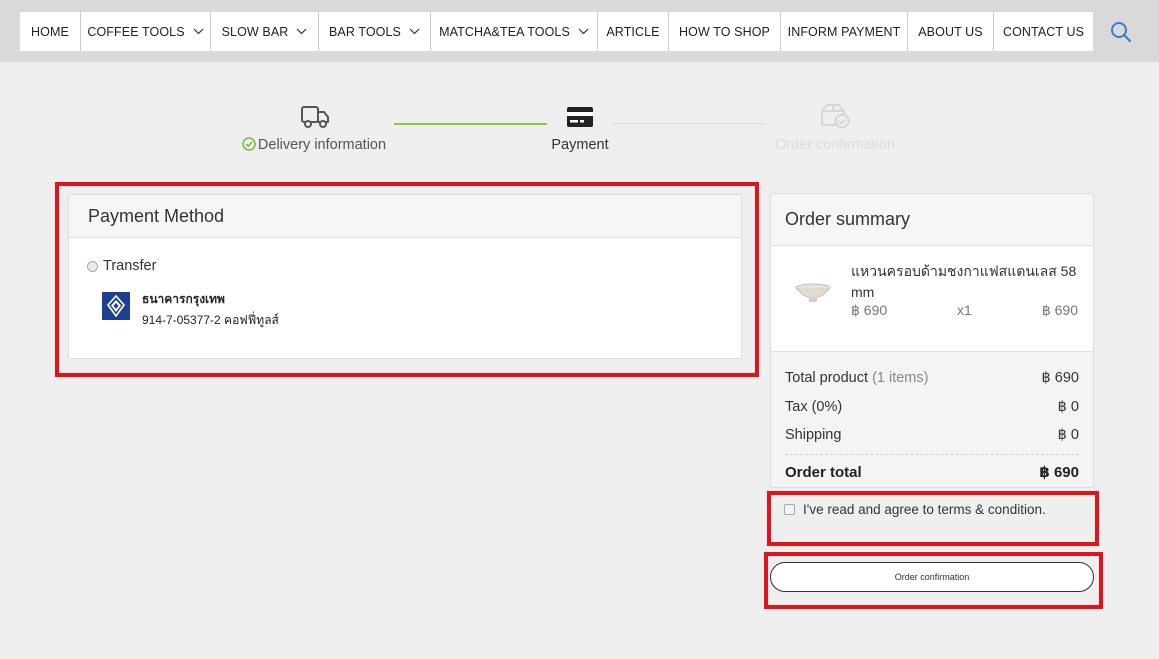  What do you see at coordinates (249, 146) in the screenshot?
I see `check-circle-icon` at bounding box center [249, 146].